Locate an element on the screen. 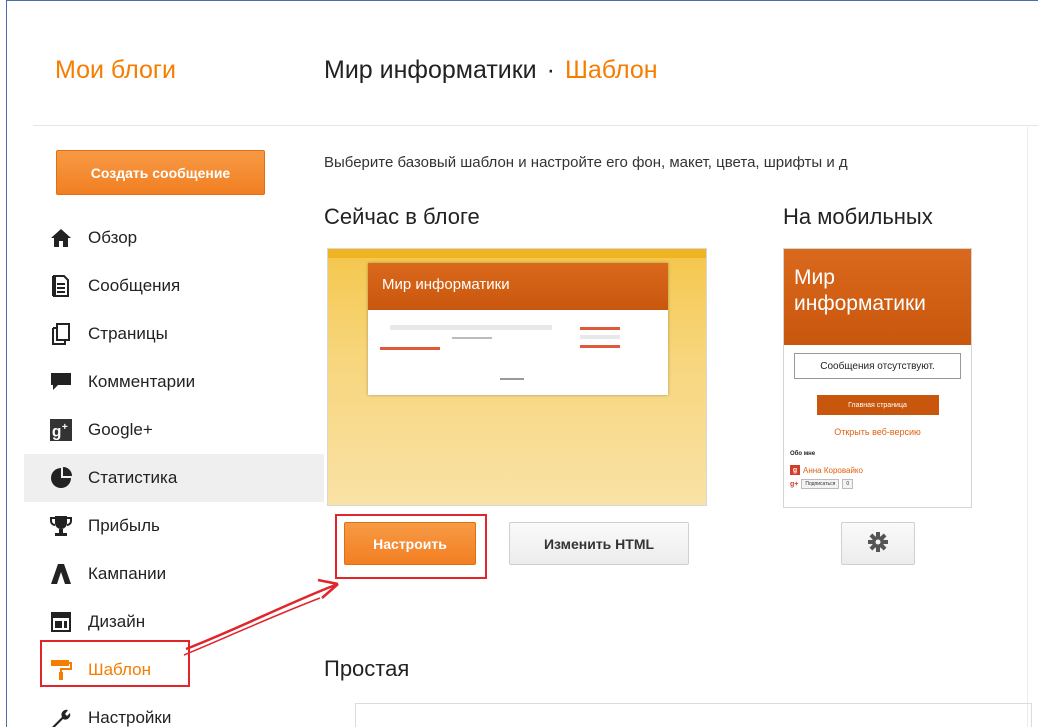 The height and width of the screenshot is (727, 1038). sidebar-item-campaigns: Кампании is located at coordinates (174, 574).